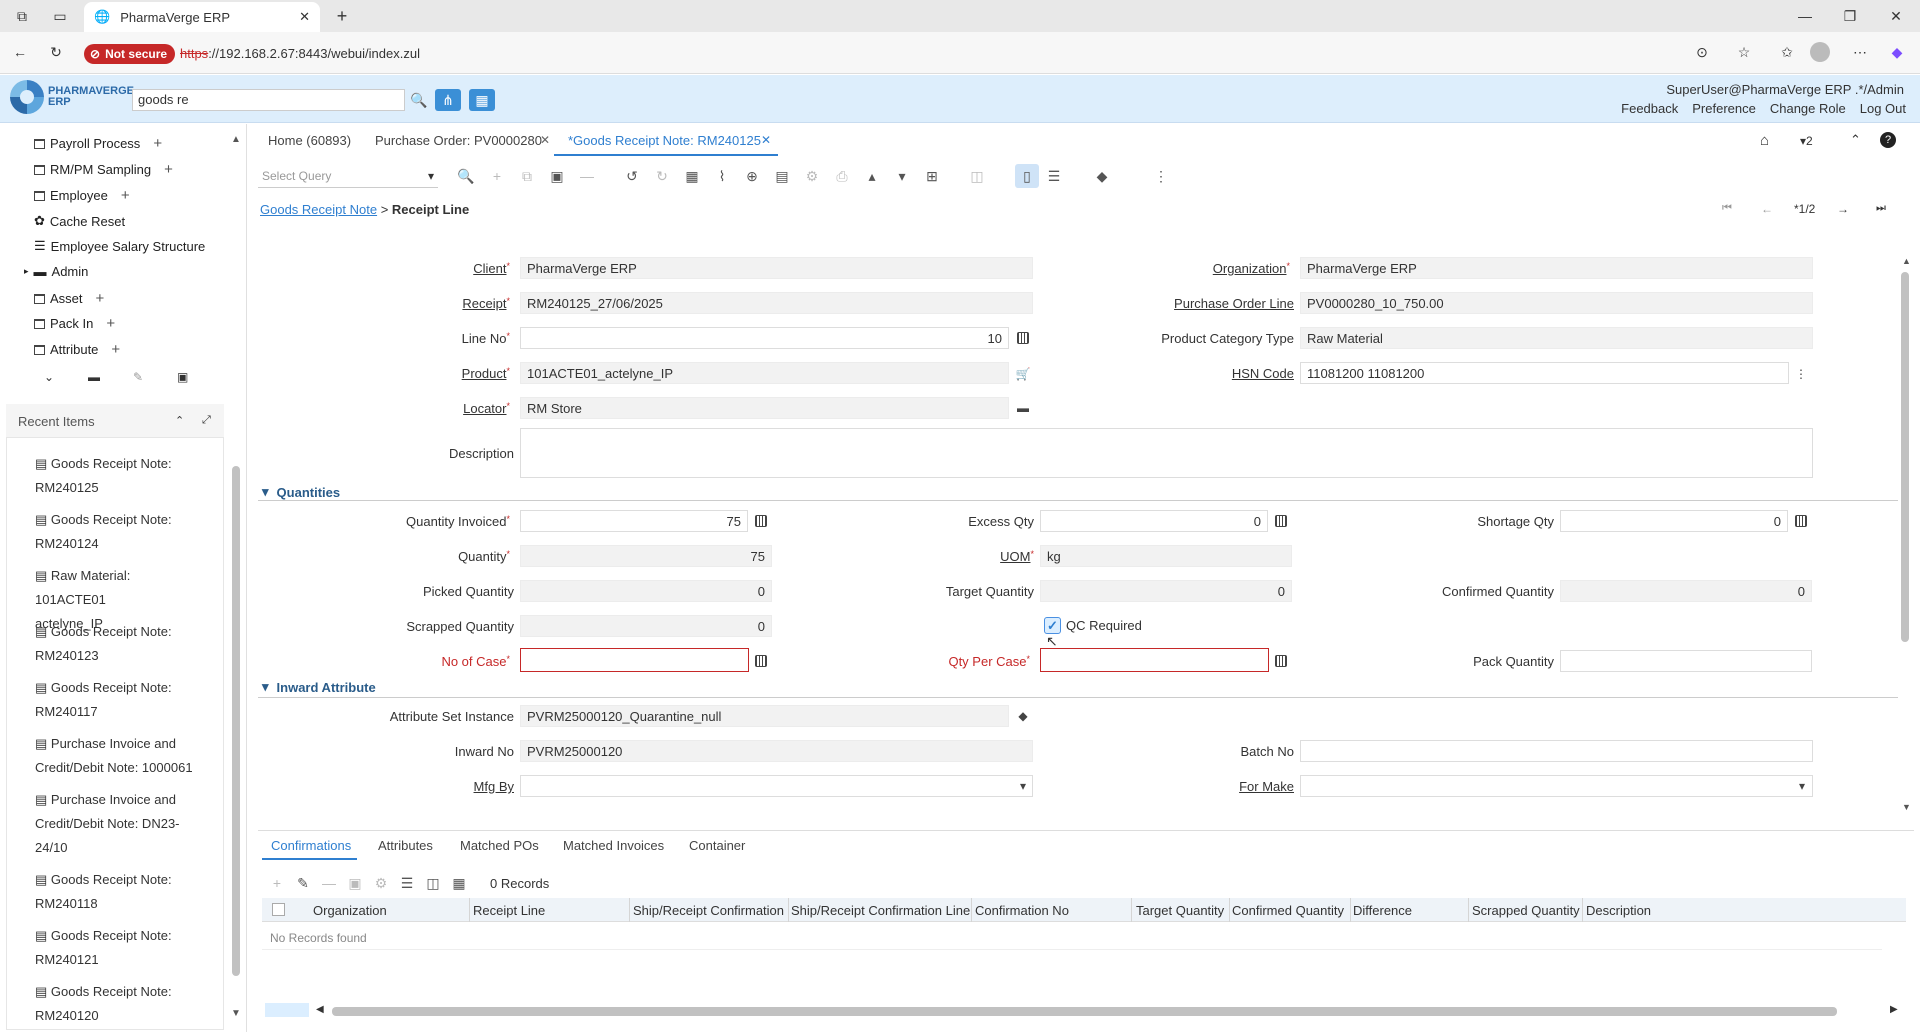  What do you see at coordinates (782, 176) in the screenshot?
I see `report-icon: ▤` at bounding box center [782, 176].